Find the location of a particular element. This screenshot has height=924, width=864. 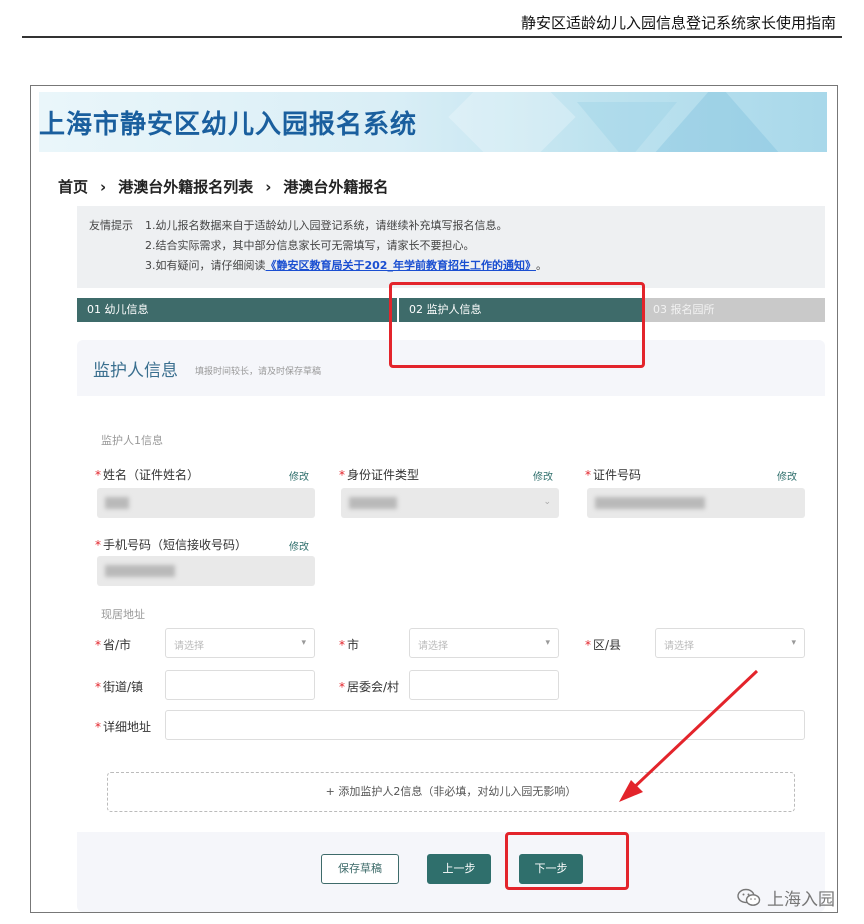

watermark: 上海入园 is located at coordinates (786, 897).